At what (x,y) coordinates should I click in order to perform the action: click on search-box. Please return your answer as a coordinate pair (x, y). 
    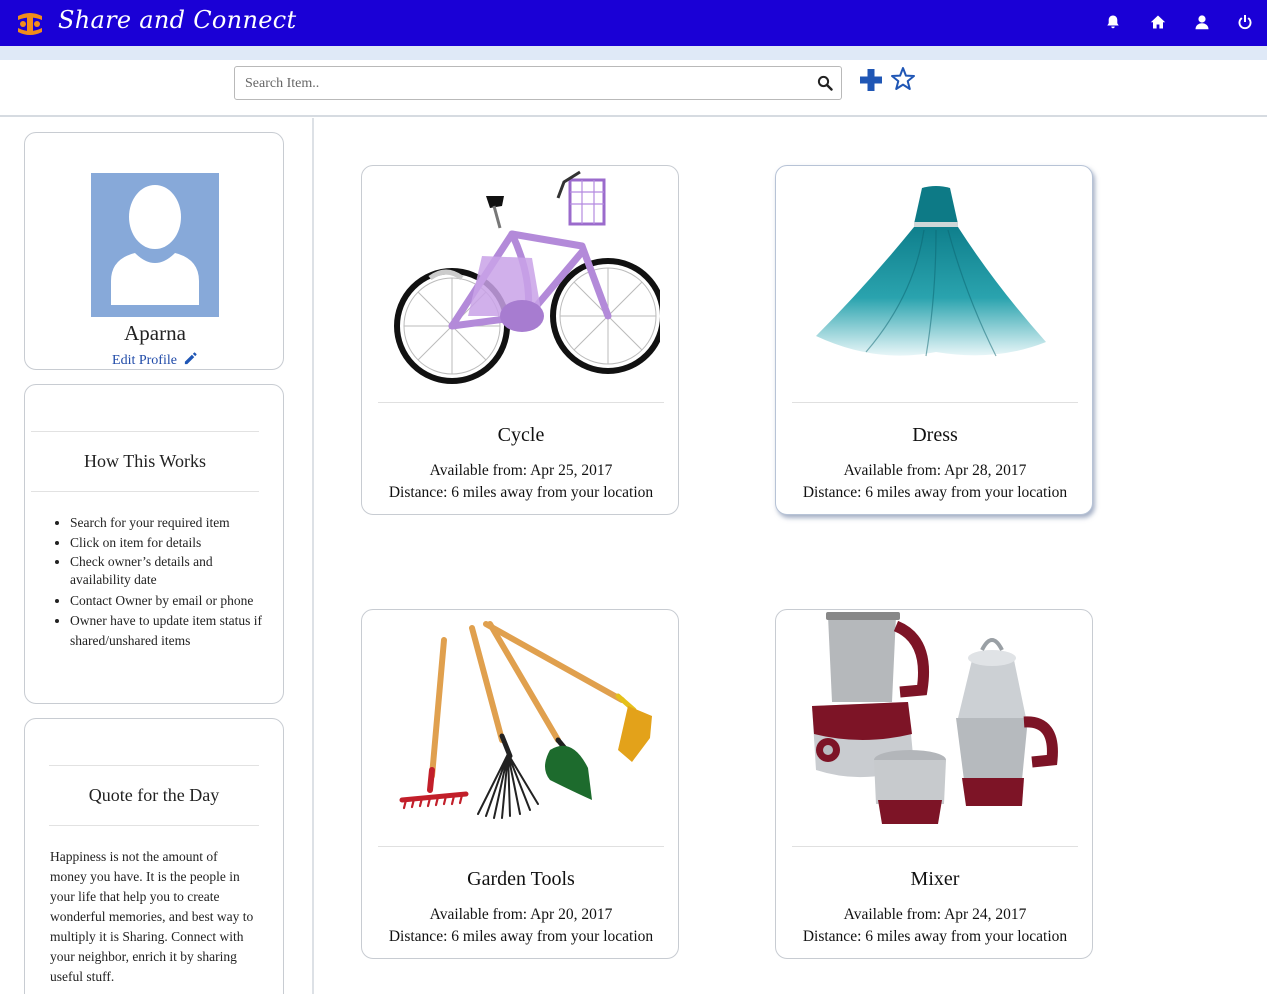
    Looking at the image, I should click on (538, 83).